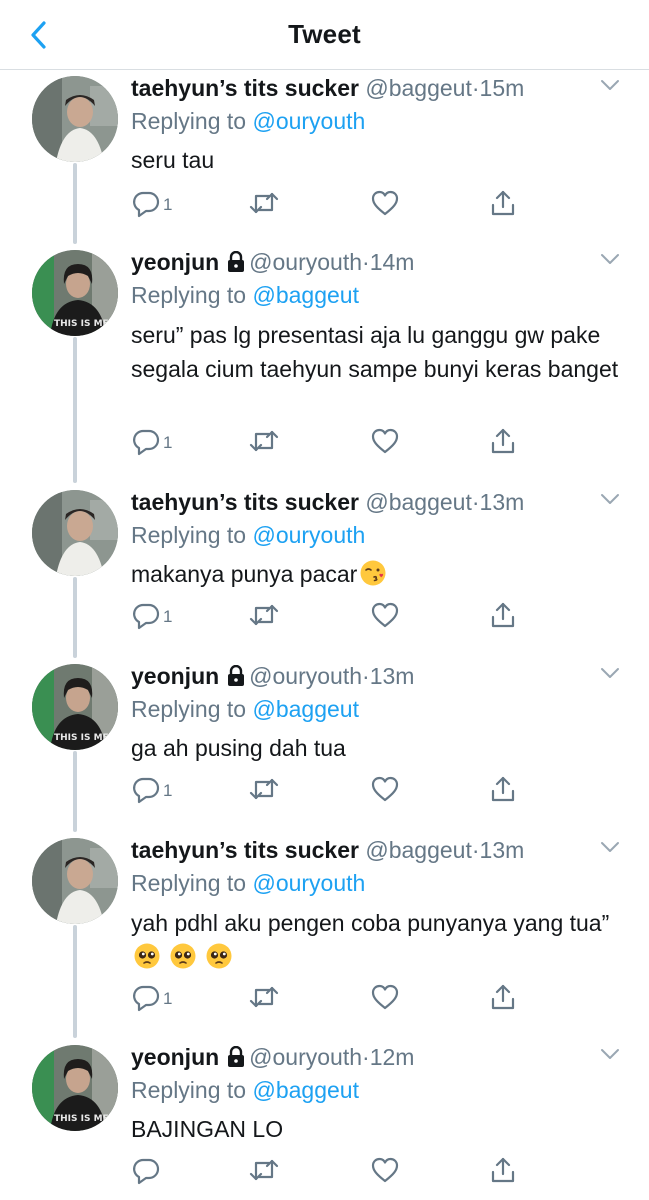 The width and height of the screenshot is (649, 1200). I want to click on timestamp: 12m, so click(392, 1057).